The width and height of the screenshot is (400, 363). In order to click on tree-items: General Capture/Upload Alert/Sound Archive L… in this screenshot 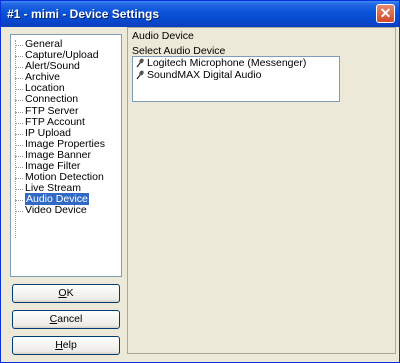, I will do `click(66, 128)`.